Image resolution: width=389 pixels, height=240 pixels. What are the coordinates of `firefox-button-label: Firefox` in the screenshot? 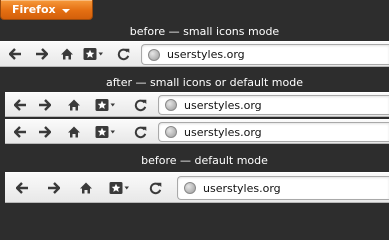 It's located at (34, 9).